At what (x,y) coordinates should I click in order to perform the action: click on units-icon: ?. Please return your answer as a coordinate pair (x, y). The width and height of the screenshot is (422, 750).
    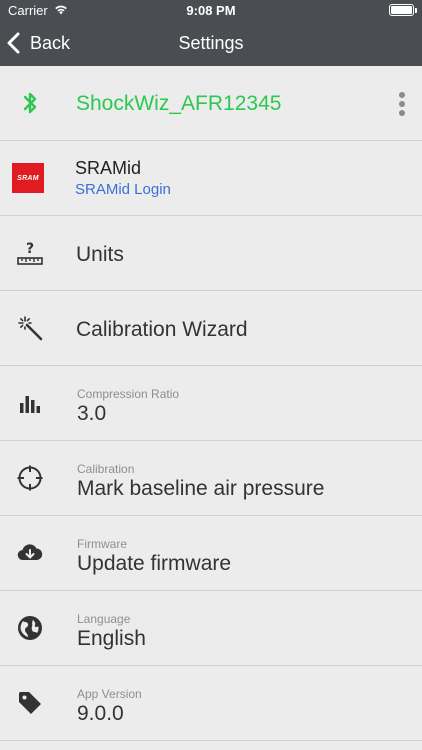
    Looking at the image, I should click on (30, 253).